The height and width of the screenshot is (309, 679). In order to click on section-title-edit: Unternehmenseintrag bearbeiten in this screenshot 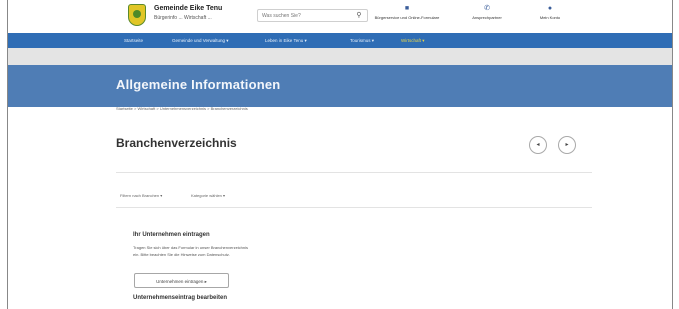, I will do `click(180, 298)`.